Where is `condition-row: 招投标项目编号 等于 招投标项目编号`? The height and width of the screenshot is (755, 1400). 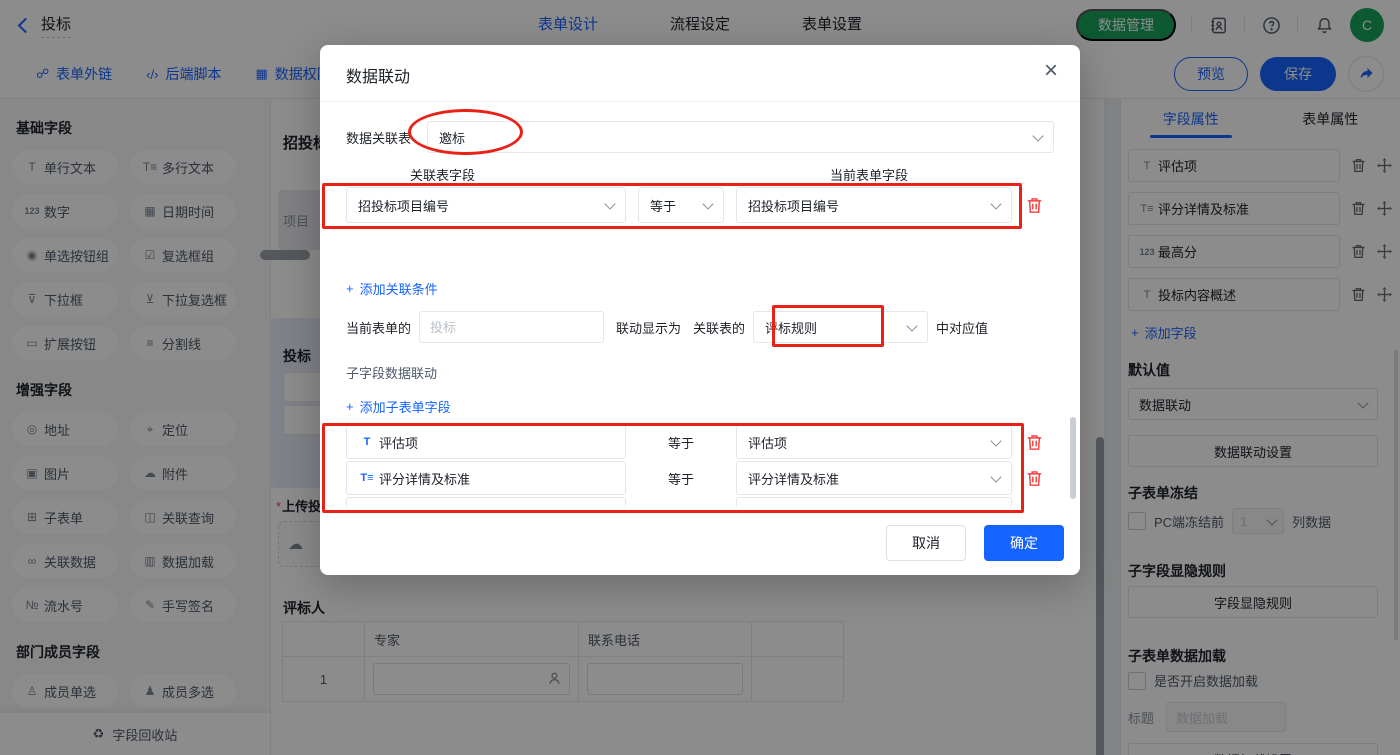
condition-row: 招投标项目编号 等于 招投标项目编号 is located at coordinates (694, 205).